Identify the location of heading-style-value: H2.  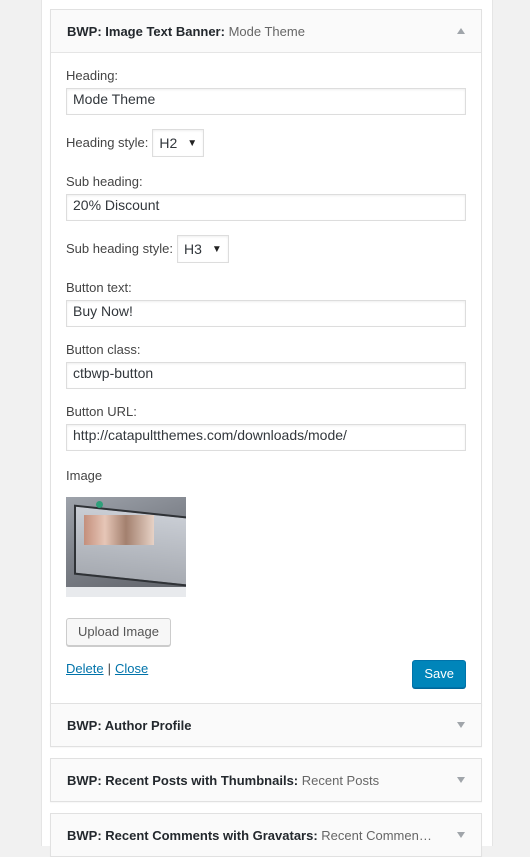
(168, 143).